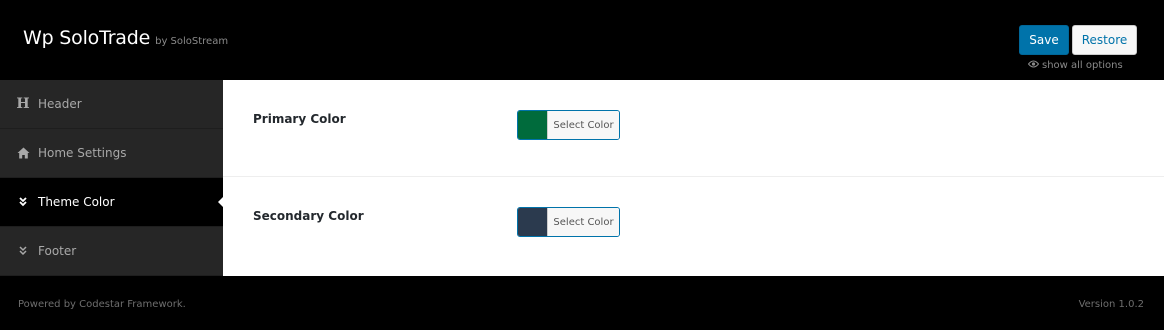 Image resolution: width=1164 pixels, height=330 pixels. Describe the element at coordinates (111, 251) in the screenshot. I see `sidebar-item-footer: Footer` at that location.